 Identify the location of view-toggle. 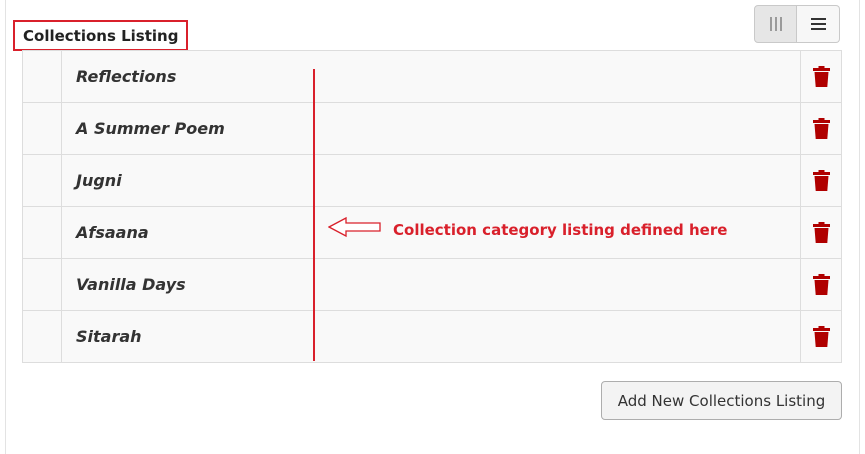
(797, 24).